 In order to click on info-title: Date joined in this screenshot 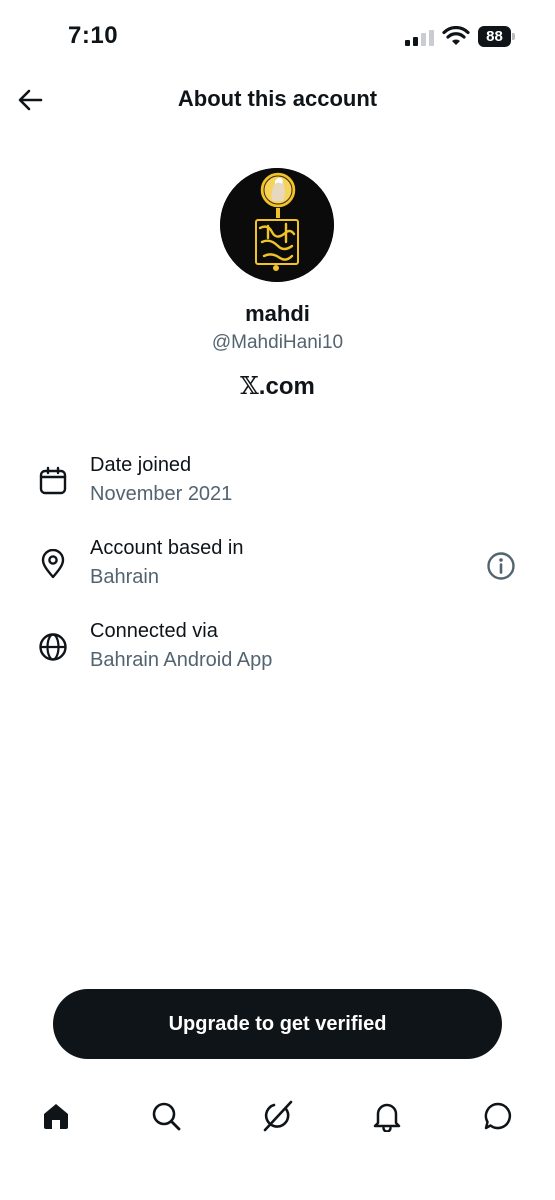, I will do `click(141, 465)`.